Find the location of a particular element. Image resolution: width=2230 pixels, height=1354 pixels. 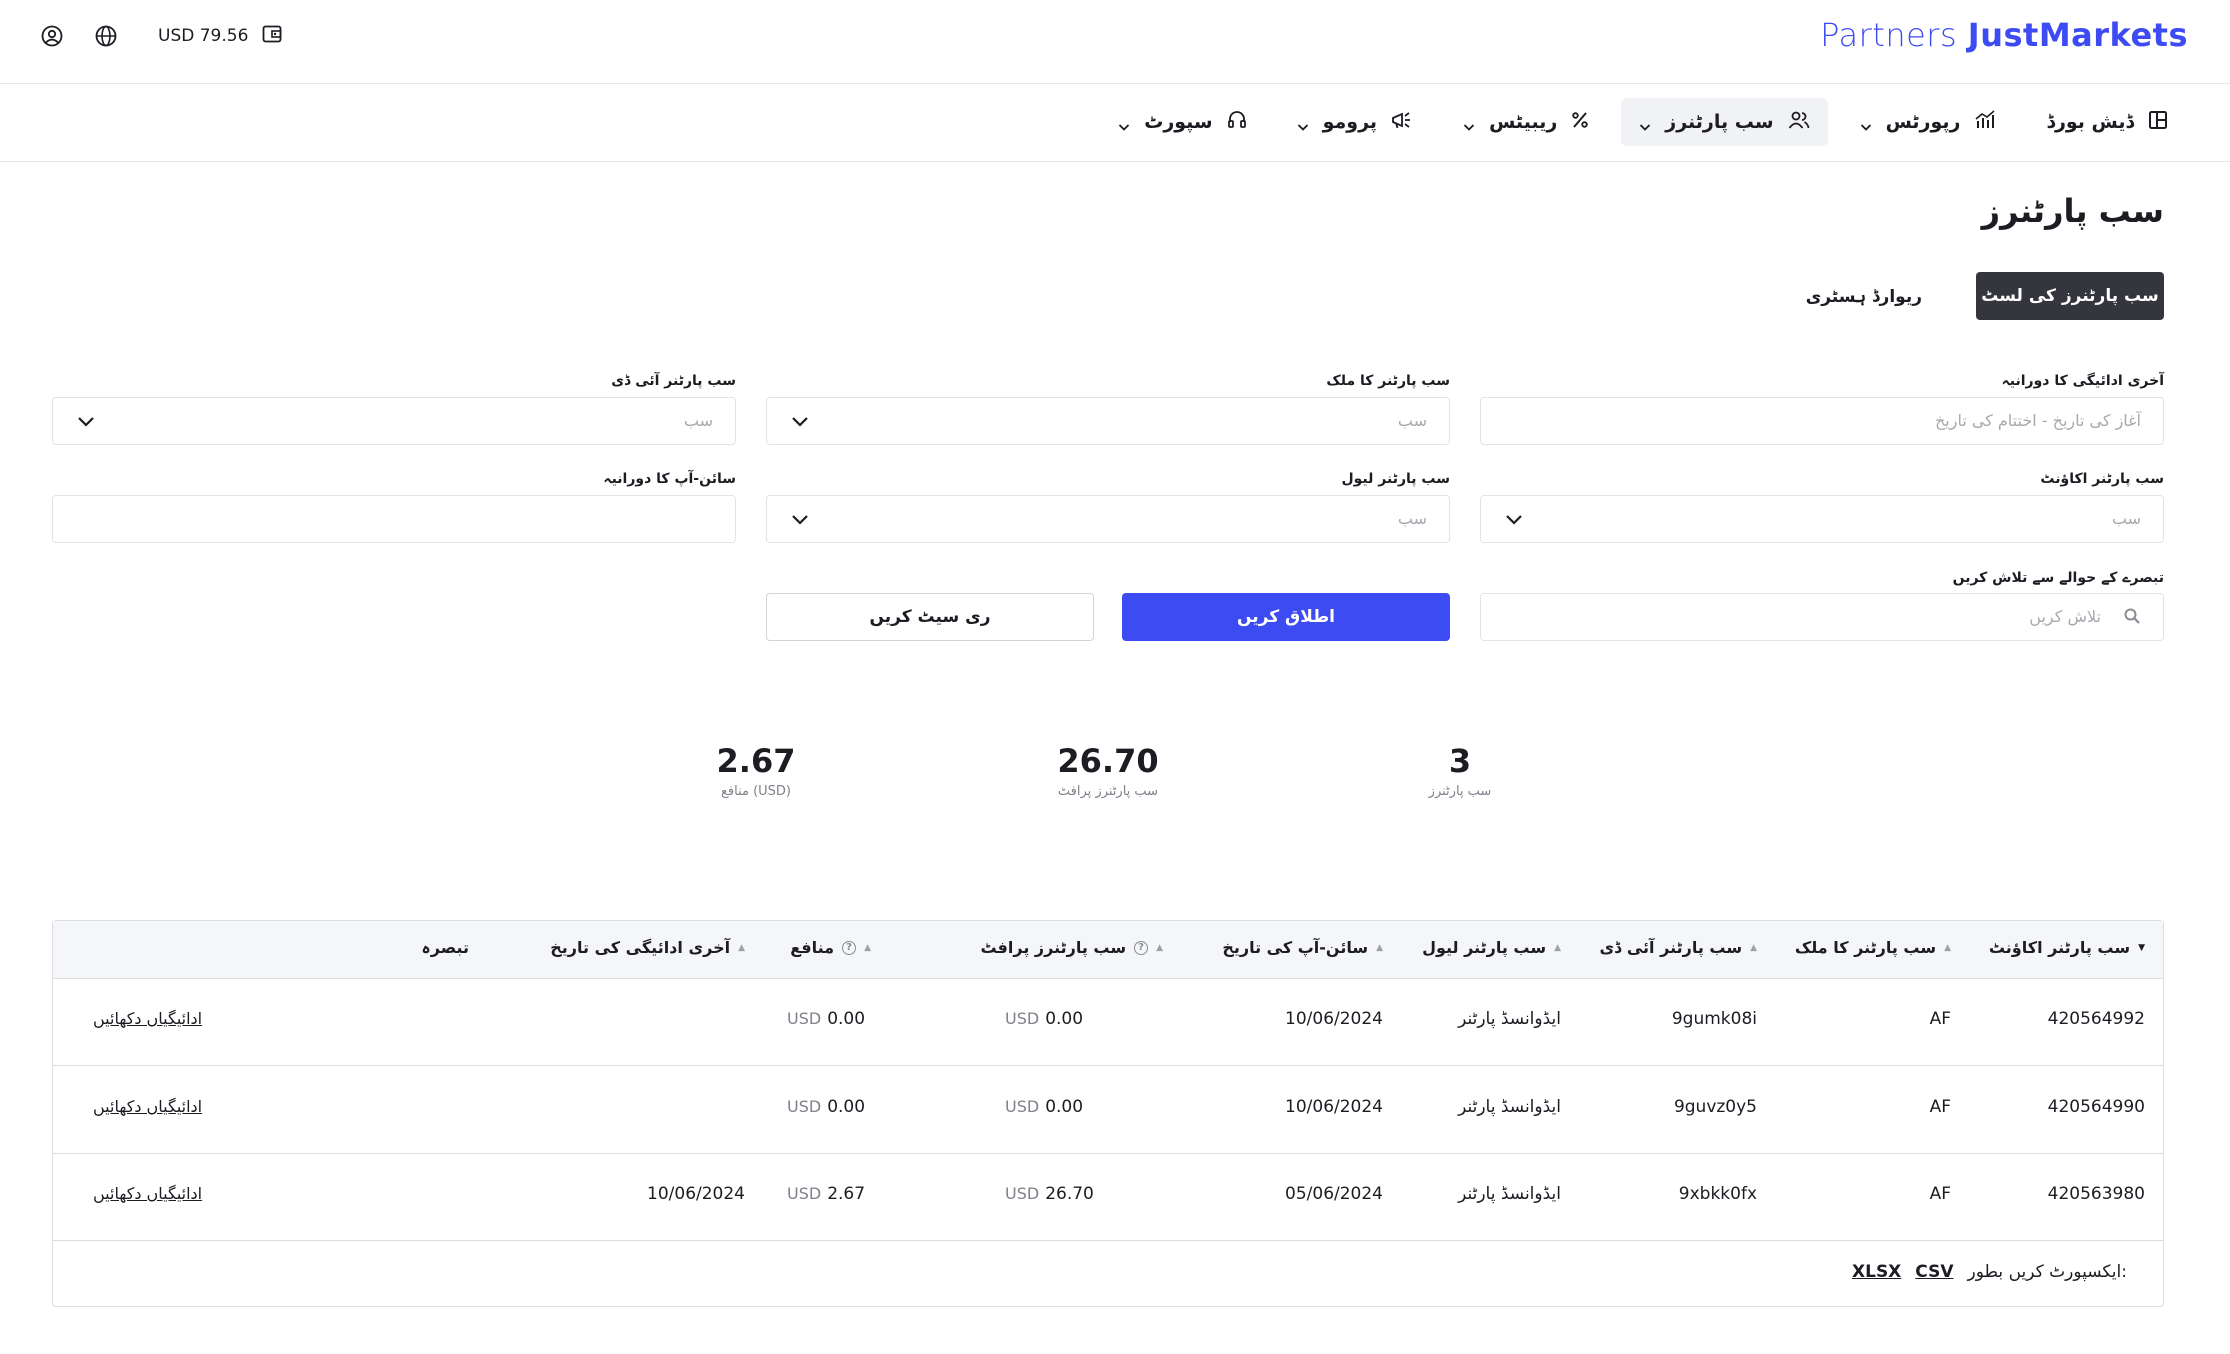

header-label: سائن-آپ کی تاریخ is located at coordinates (1295, 947).